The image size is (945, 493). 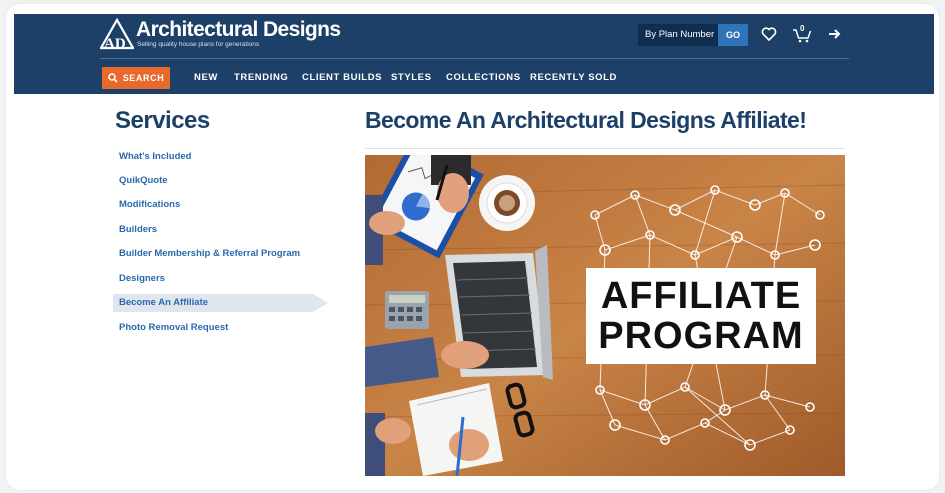 What do you see at coordinates (115, 43) in the screenshot?
I see `svg-text: AD` at bounding box center [115, 43].